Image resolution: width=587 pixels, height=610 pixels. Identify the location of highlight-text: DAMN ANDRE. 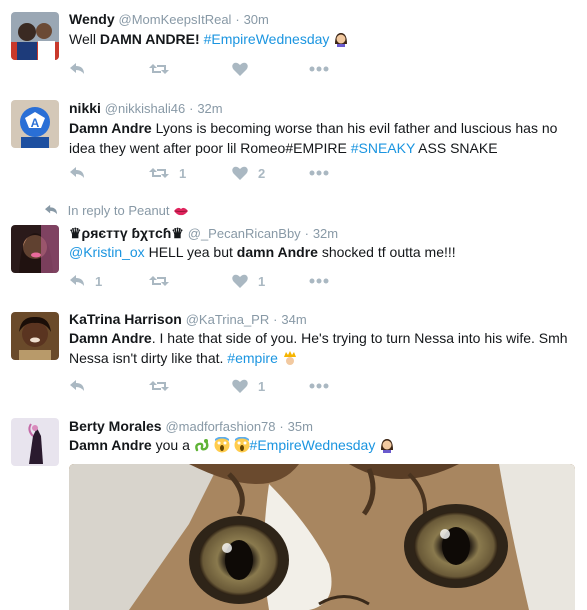
(147, 39).